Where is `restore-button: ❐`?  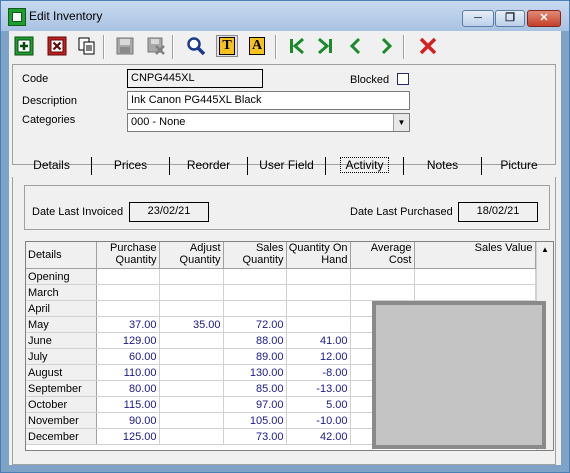
restore-button: ❐ is located at coordinates (510, 18).